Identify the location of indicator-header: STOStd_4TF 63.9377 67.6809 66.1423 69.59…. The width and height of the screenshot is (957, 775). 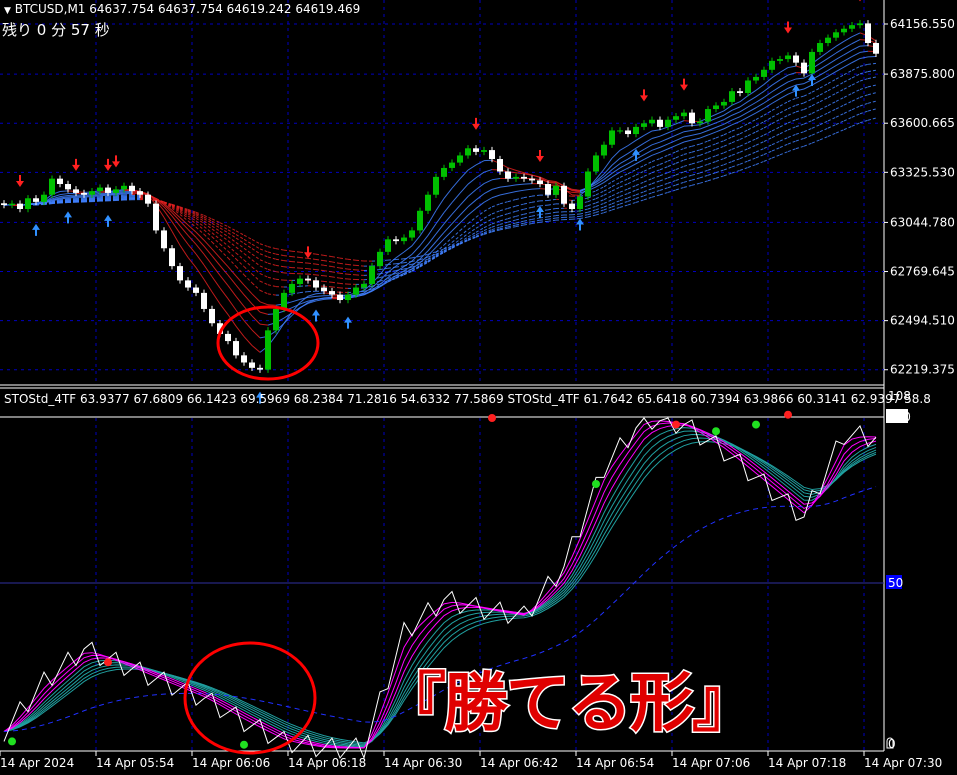
(467, 399).